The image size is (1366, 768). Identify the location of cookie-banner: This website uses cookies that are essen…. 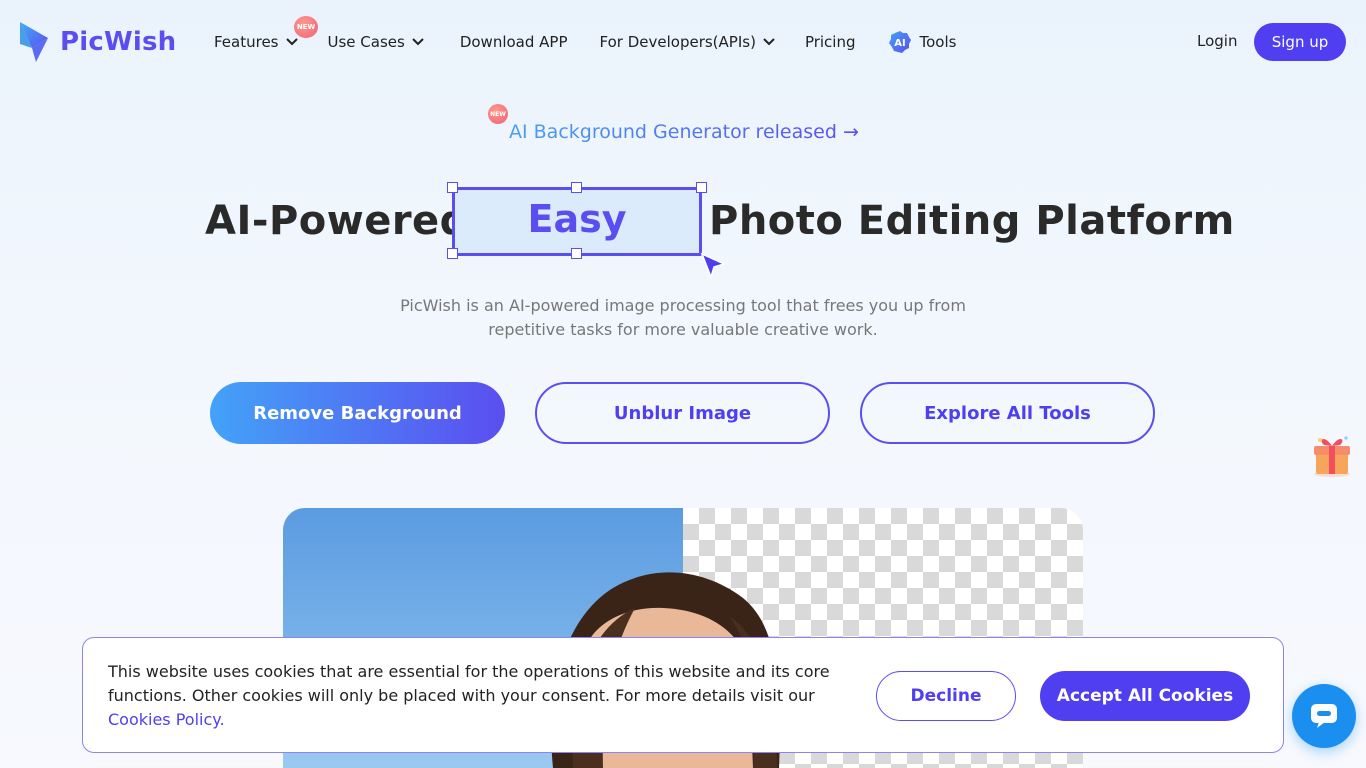
(683, 695).